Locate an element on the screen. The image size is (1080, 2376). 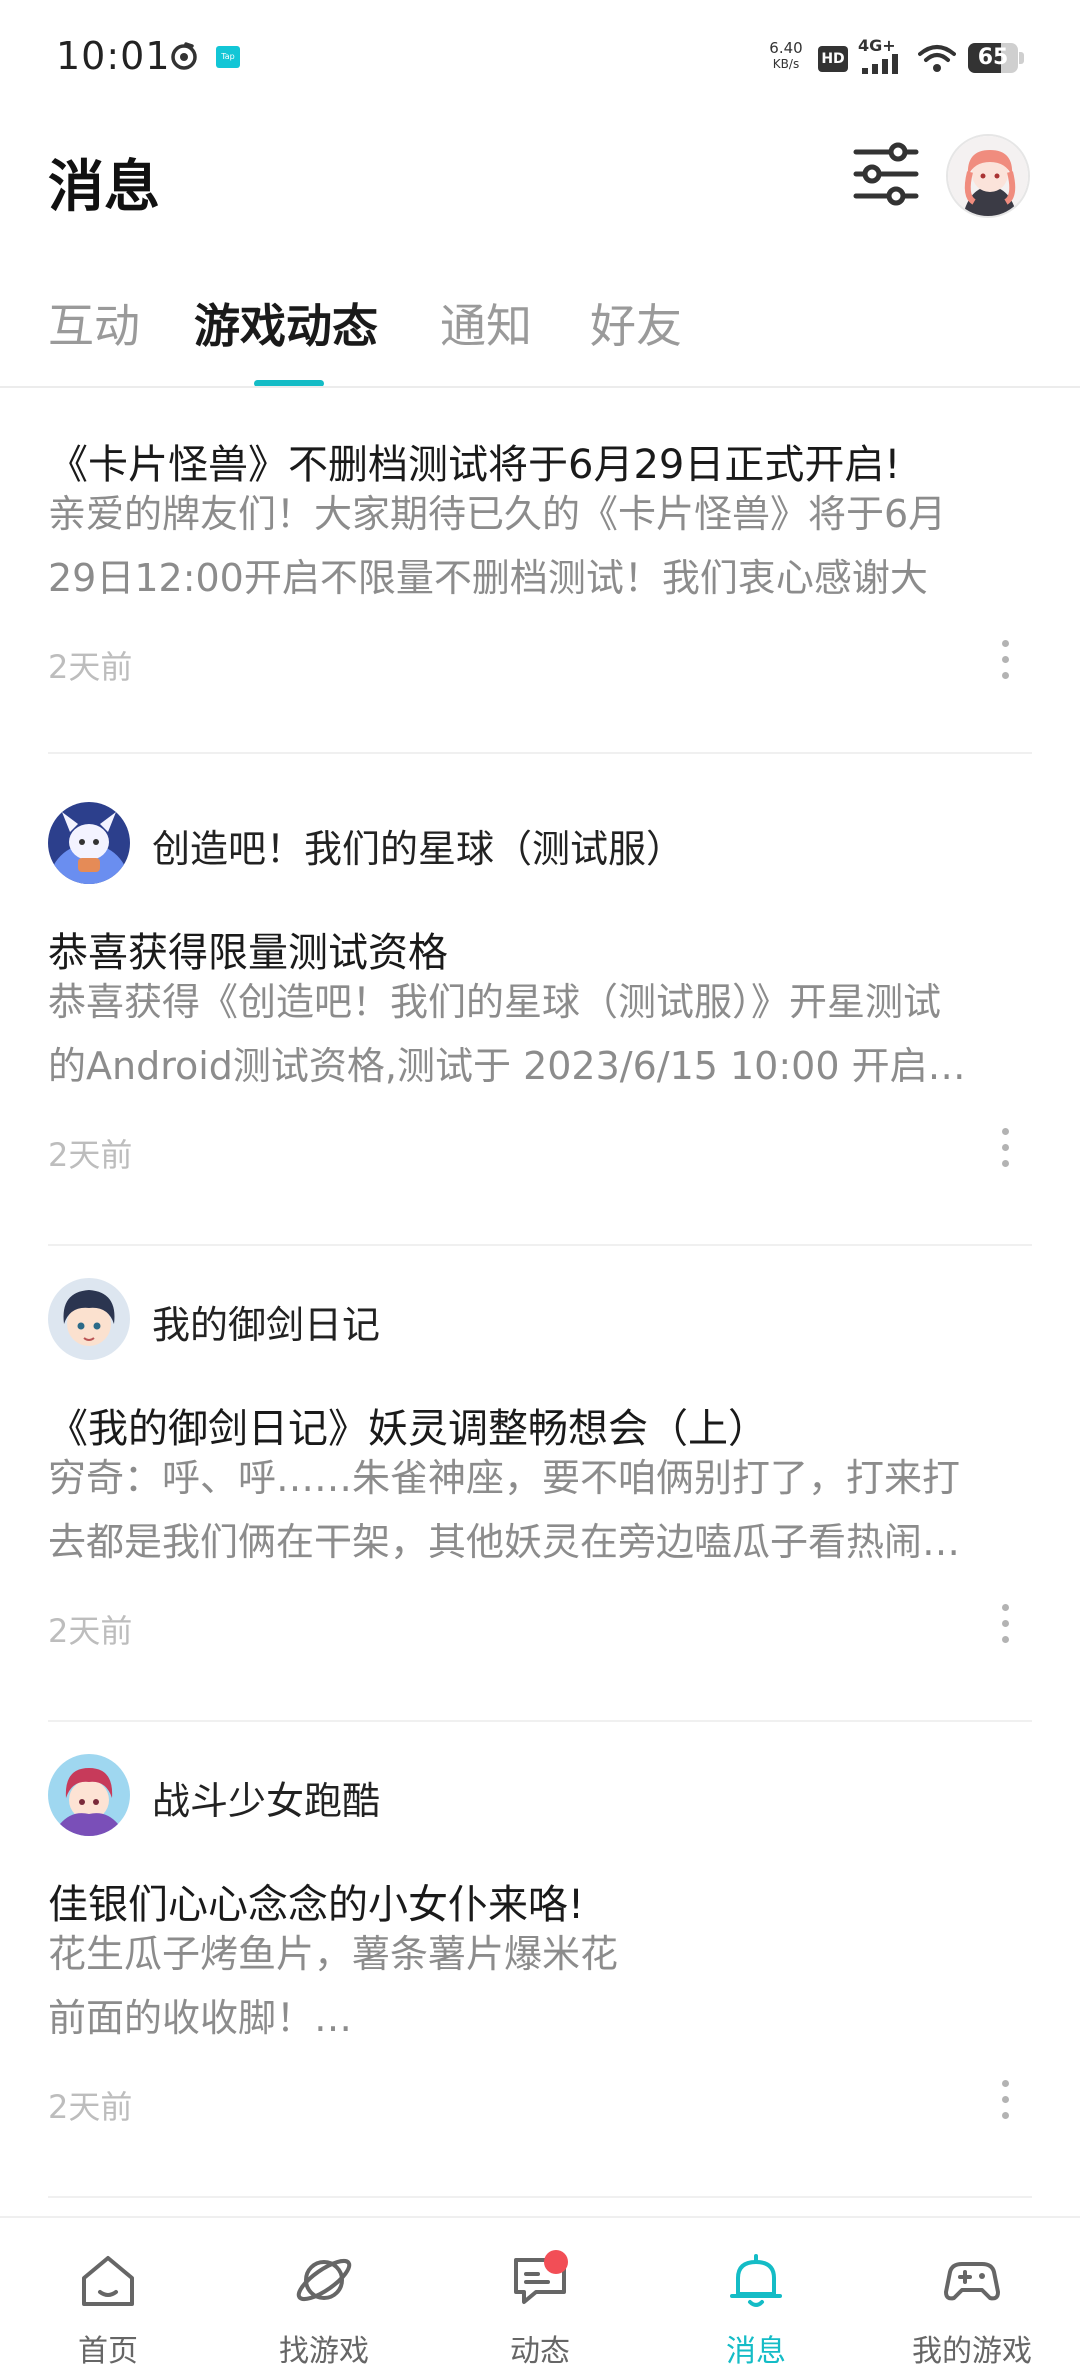
bell-icon is located at coordinates (756, 2280).